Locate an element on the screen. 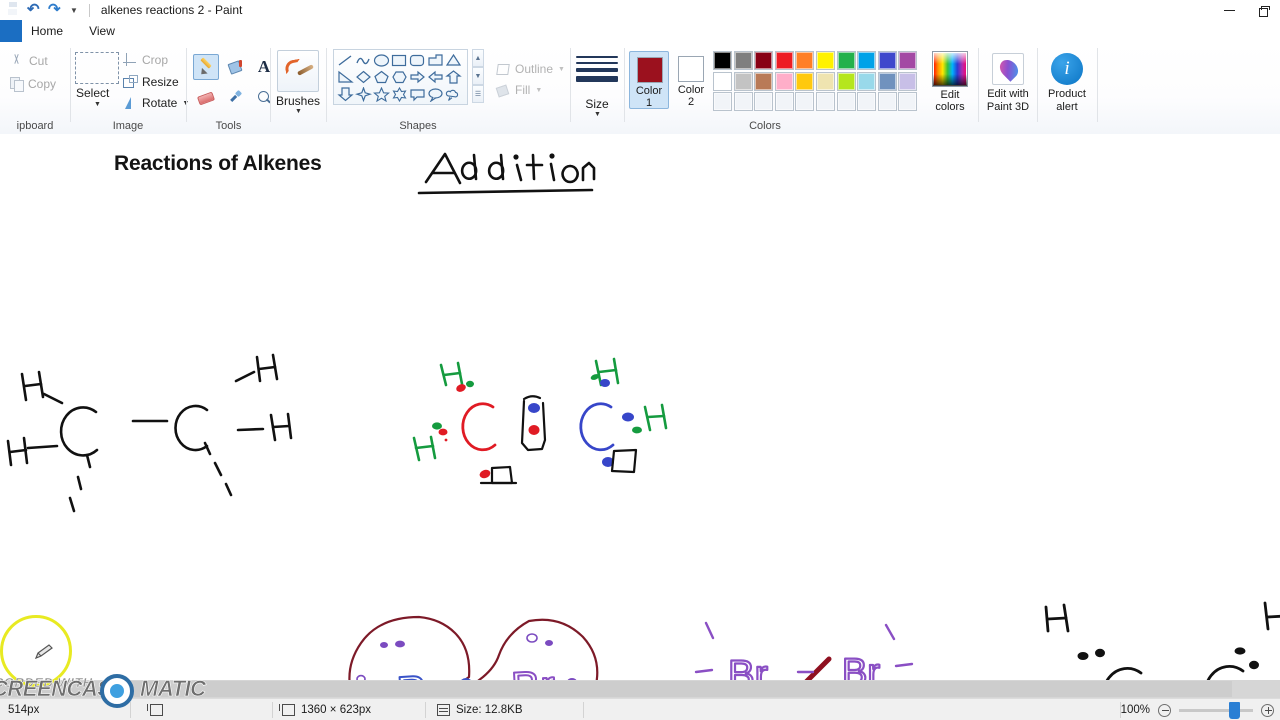 This screenshot has height=720, width=1280. zoom-slider-thumb is located at coordinates (1234, 710).